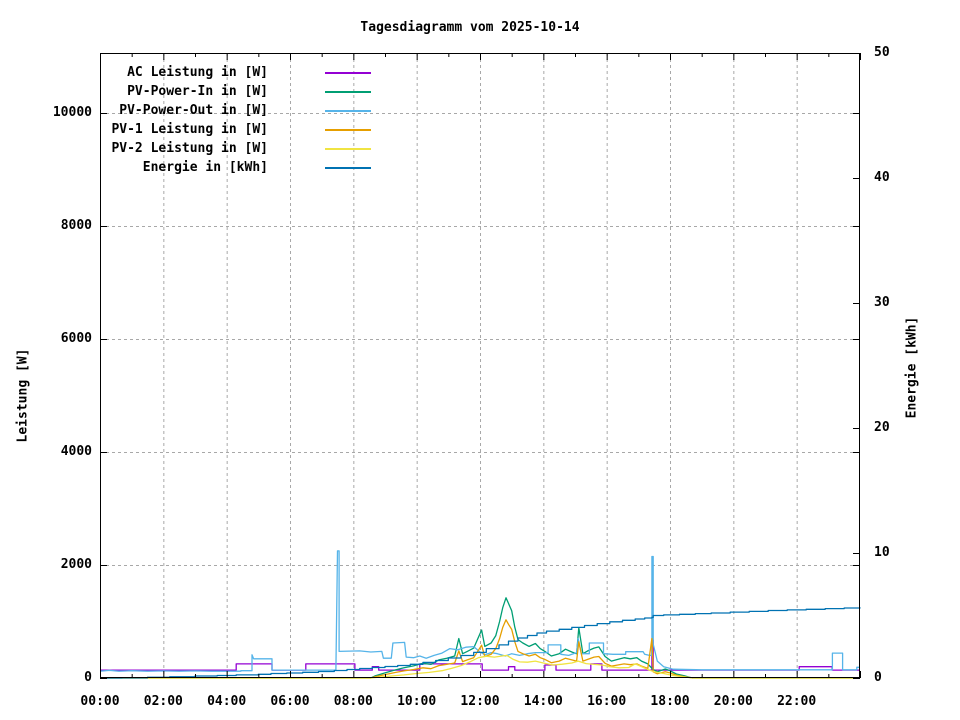 Image resolution: width=960 pixels, height=720 pixels. I want to click on legend-label: AC Leistung in [W], so click(197, 72).